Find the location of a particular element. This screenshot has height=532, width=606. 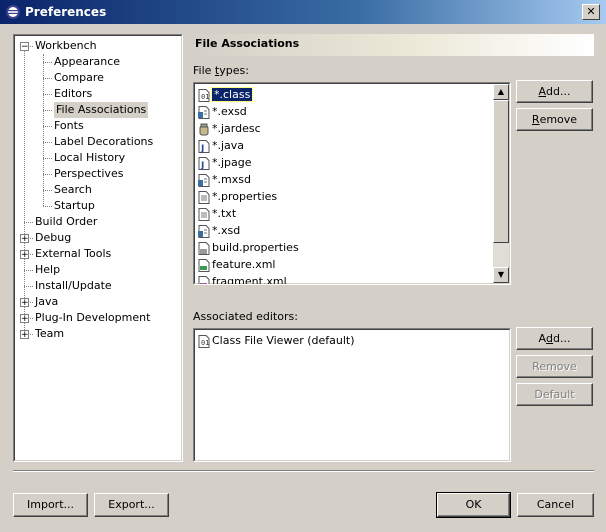

tree-item-label: Build Order is located at coordinates (66, 221).